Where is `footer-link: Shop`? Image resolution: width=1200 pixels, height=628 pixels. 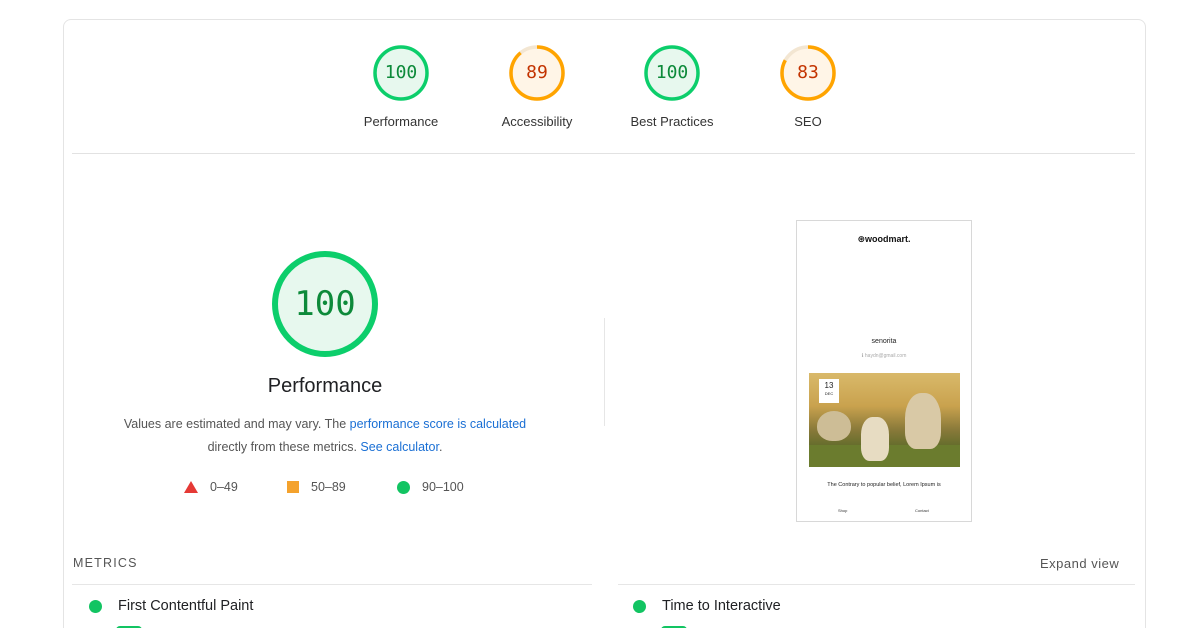
footer-link: Shop is located at coordinates (843, 510).